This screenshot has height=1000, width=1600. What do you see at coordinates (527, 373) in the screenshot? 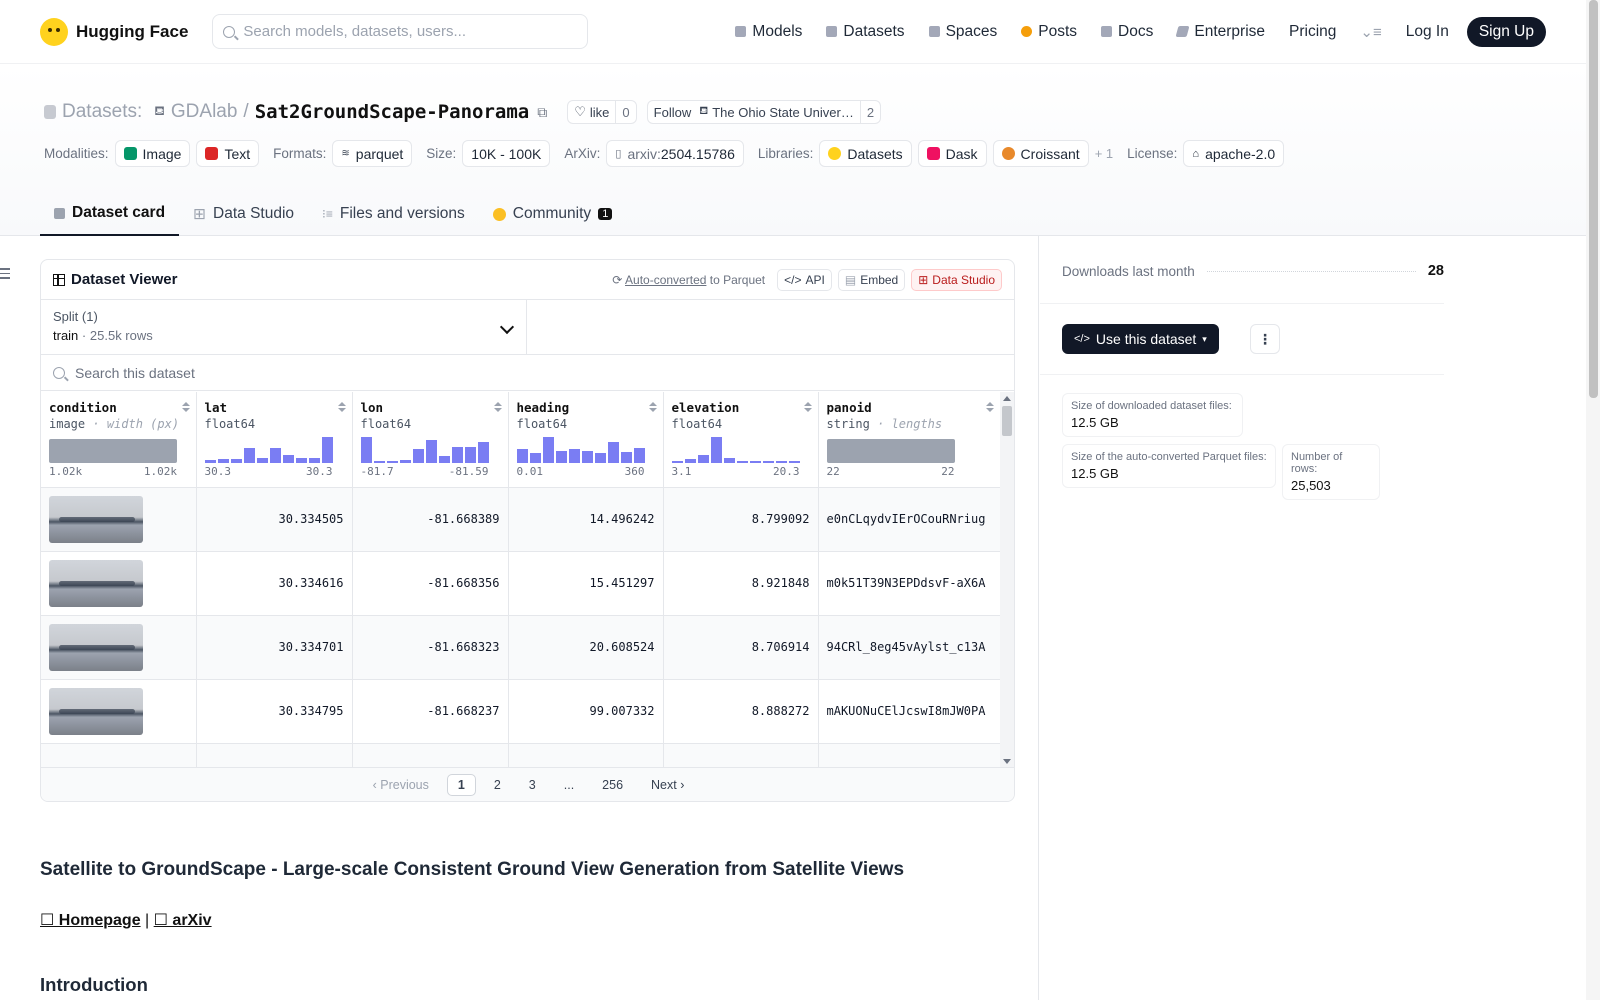
I see `dataset-search-input: Search this dataset` at bounding box center [527, 373].